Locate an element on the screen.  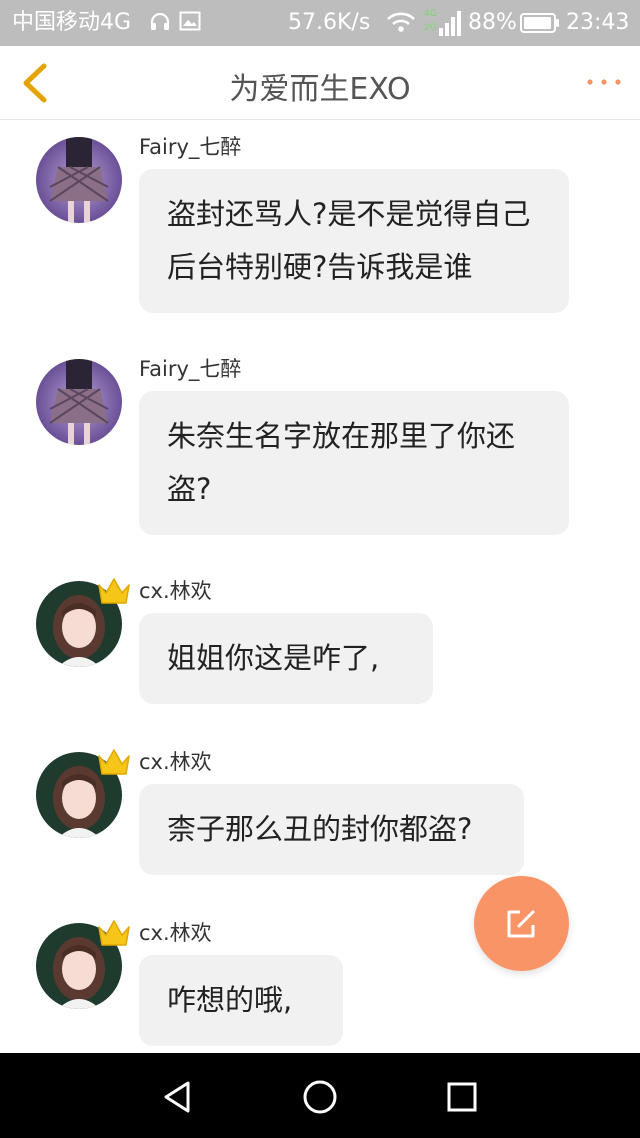
network-speed: 57.6K/s is located at coordinates (329, 22).